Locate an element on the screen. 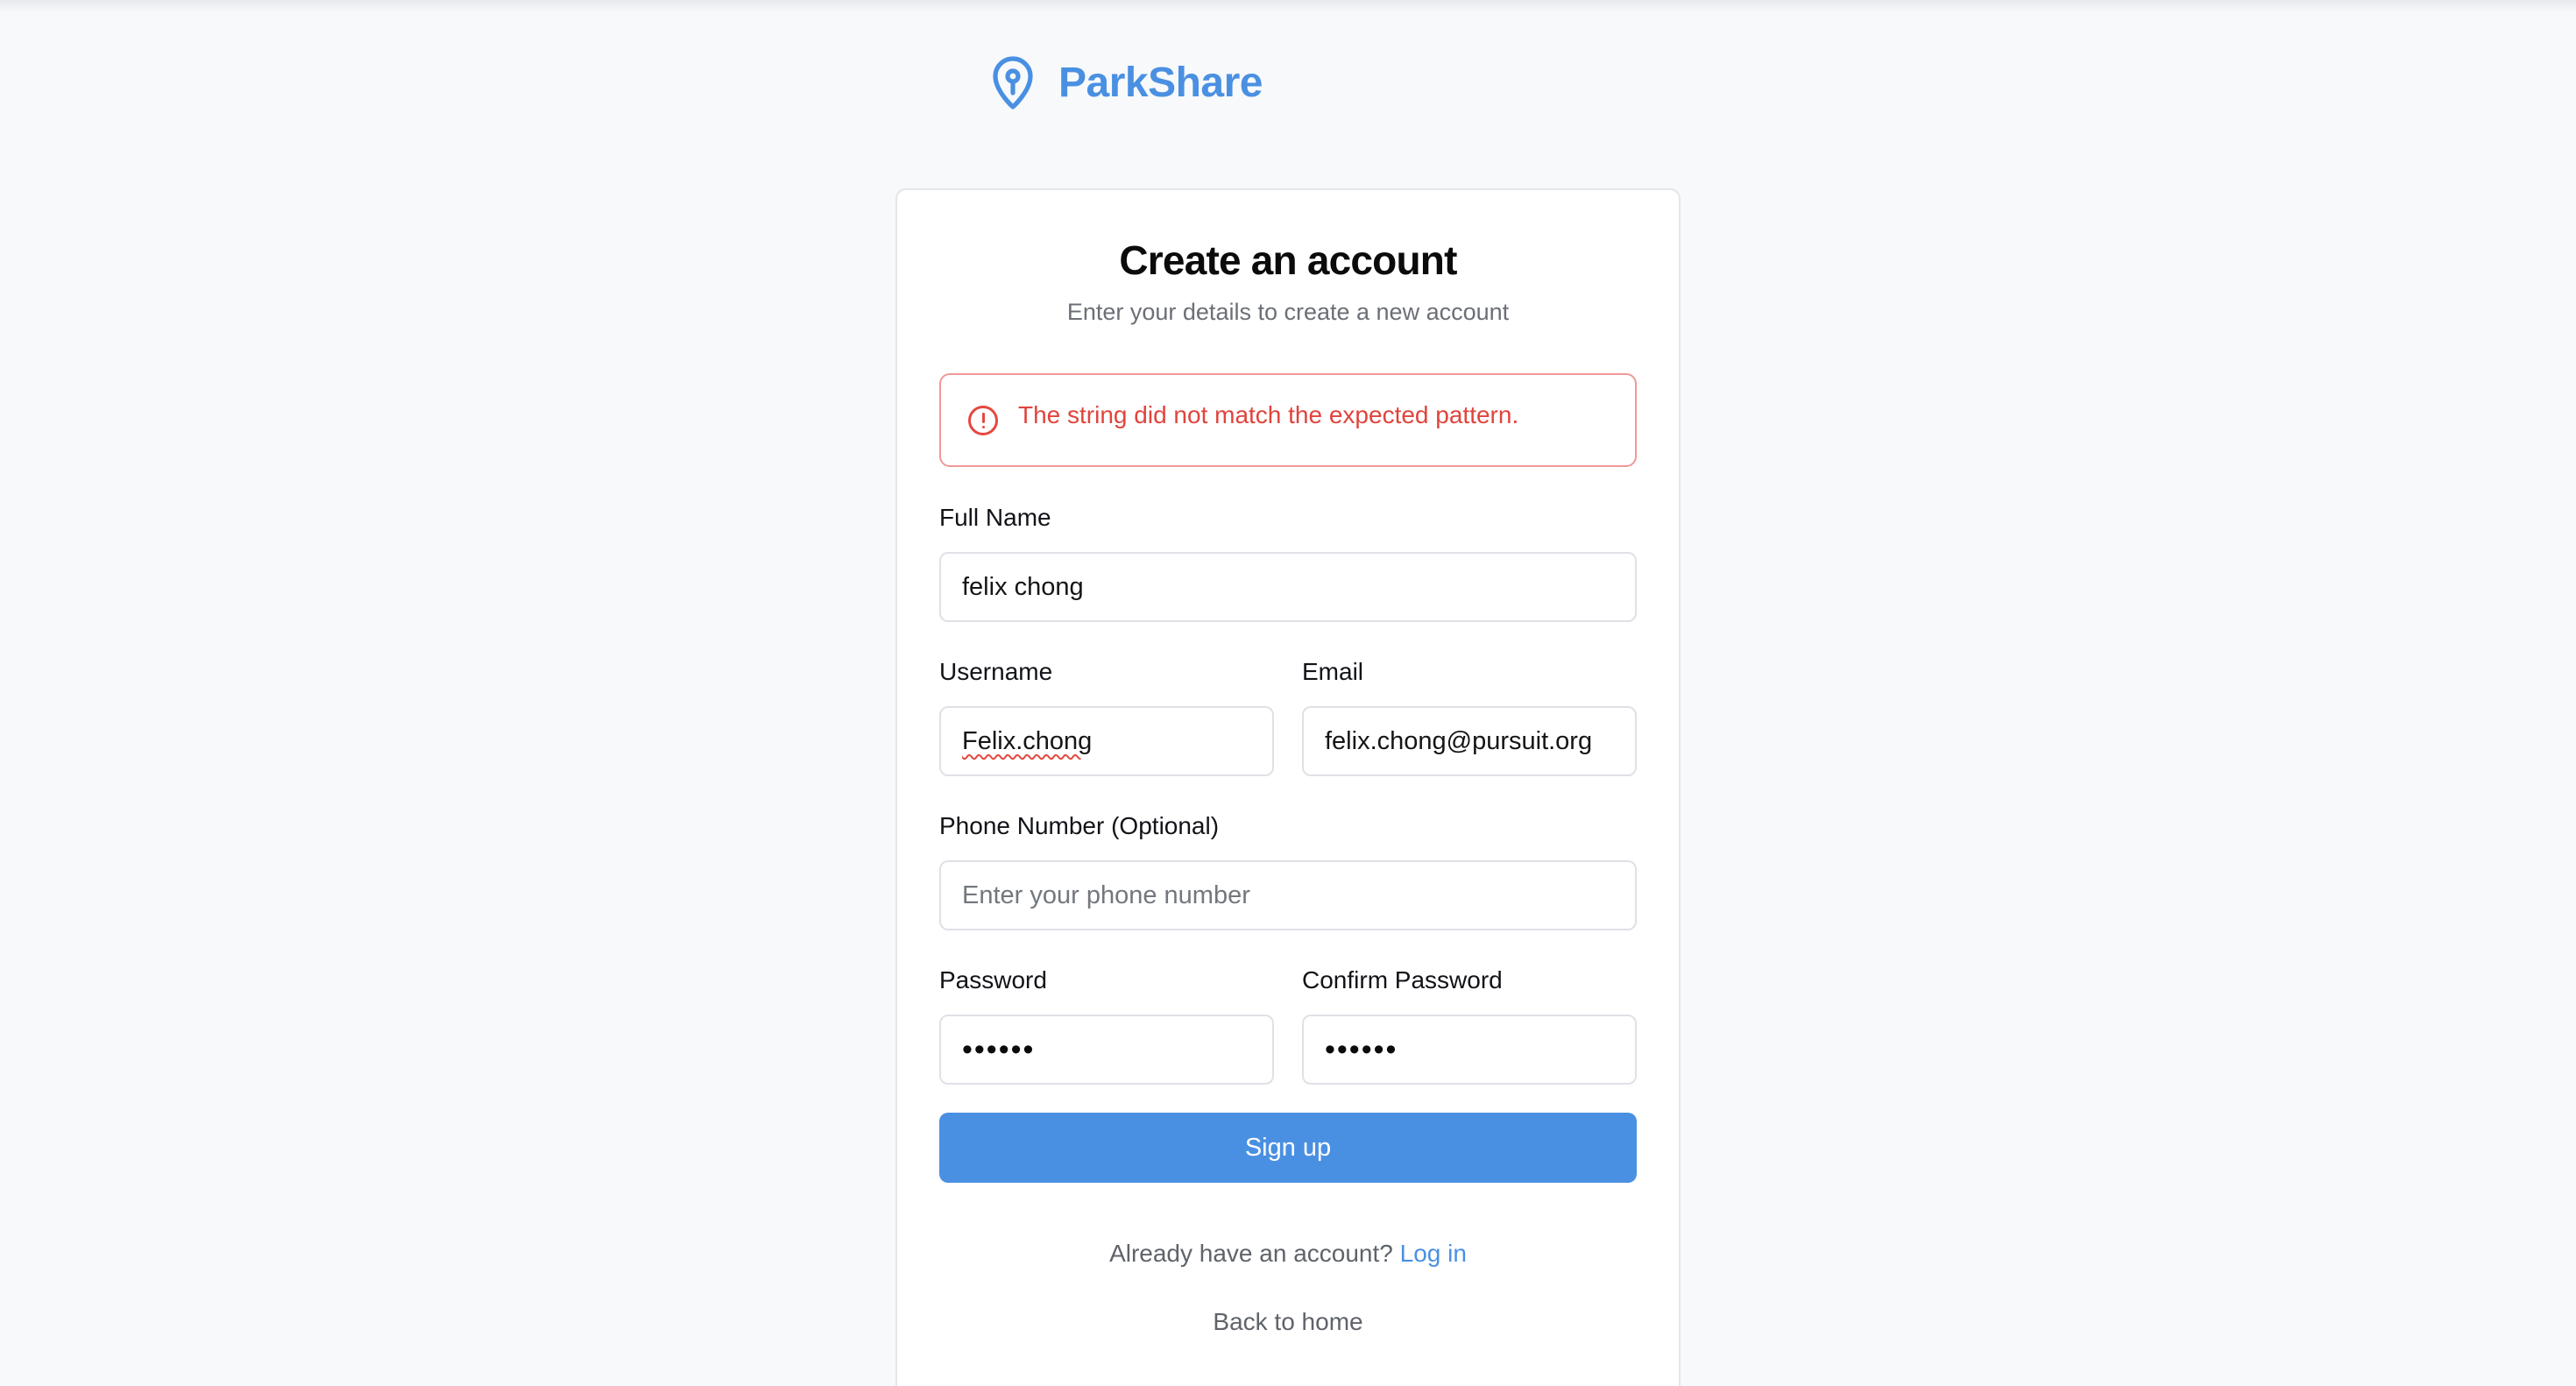 The image size is (2576, 1386). brand-logo: ParkShare is located at coordinates (1125, 82).